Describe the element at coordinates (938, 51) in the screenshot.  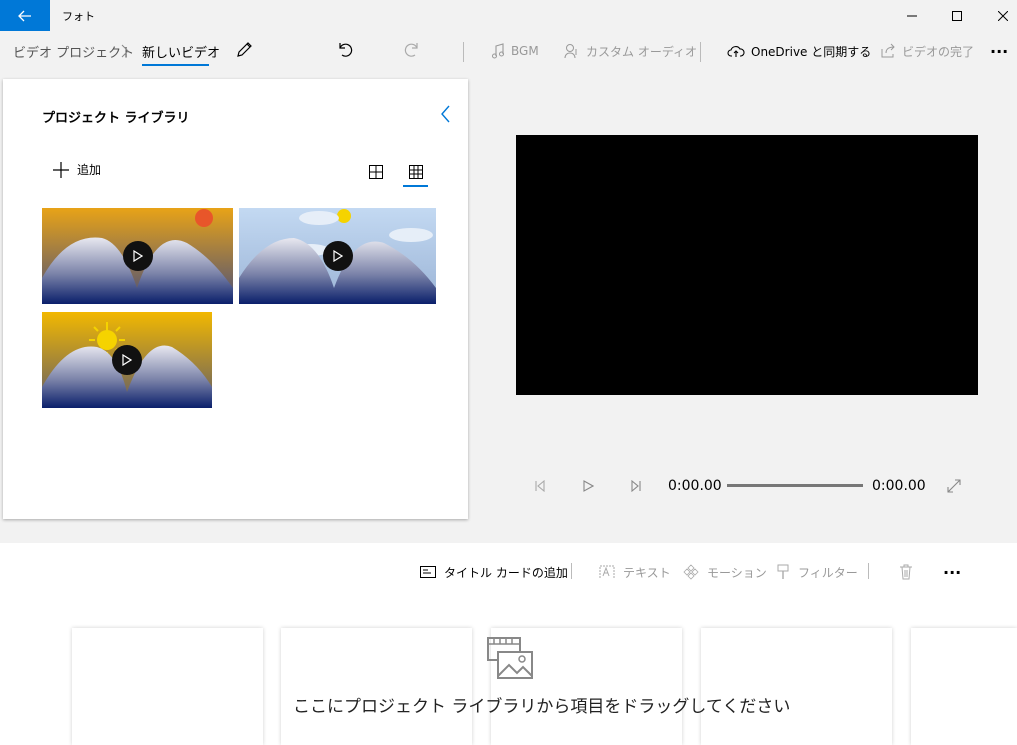
I see `finish-video-label: ビデオの完了` at that location.